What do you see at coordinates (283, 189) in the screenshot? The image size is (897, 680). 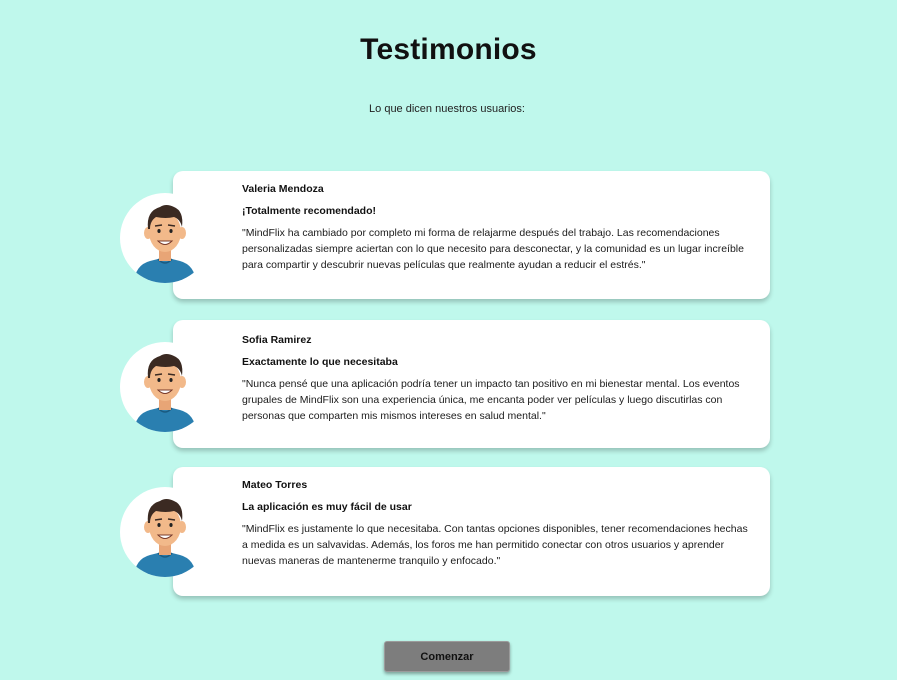 I see `testimonial-author: Valeria Mendoza` at bounding box center [283, 189].